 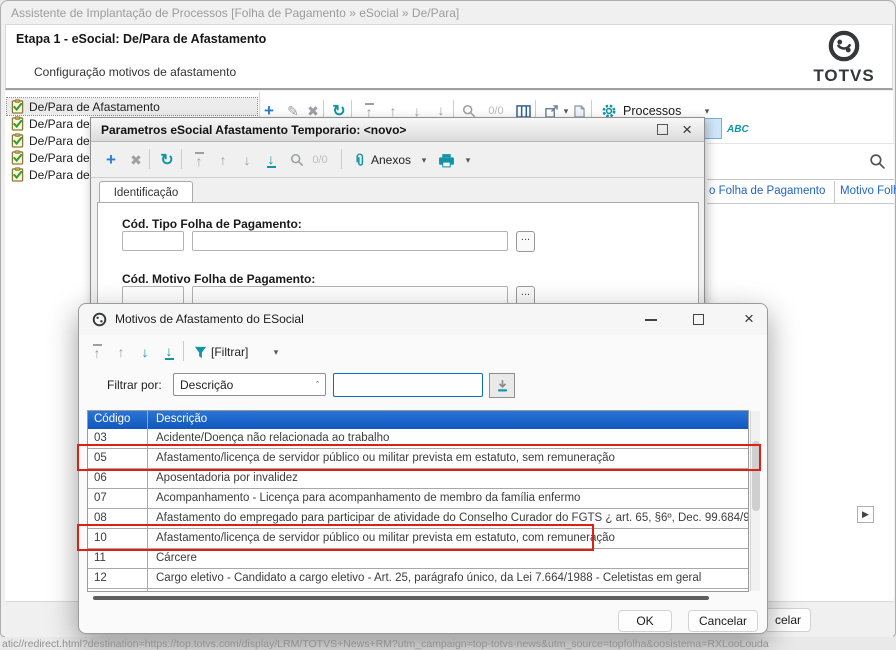 What do you see at coordinates (350, 241) in the screenshot?
I see `tipo-folha-desc-input` at bounding box center [350, 241].